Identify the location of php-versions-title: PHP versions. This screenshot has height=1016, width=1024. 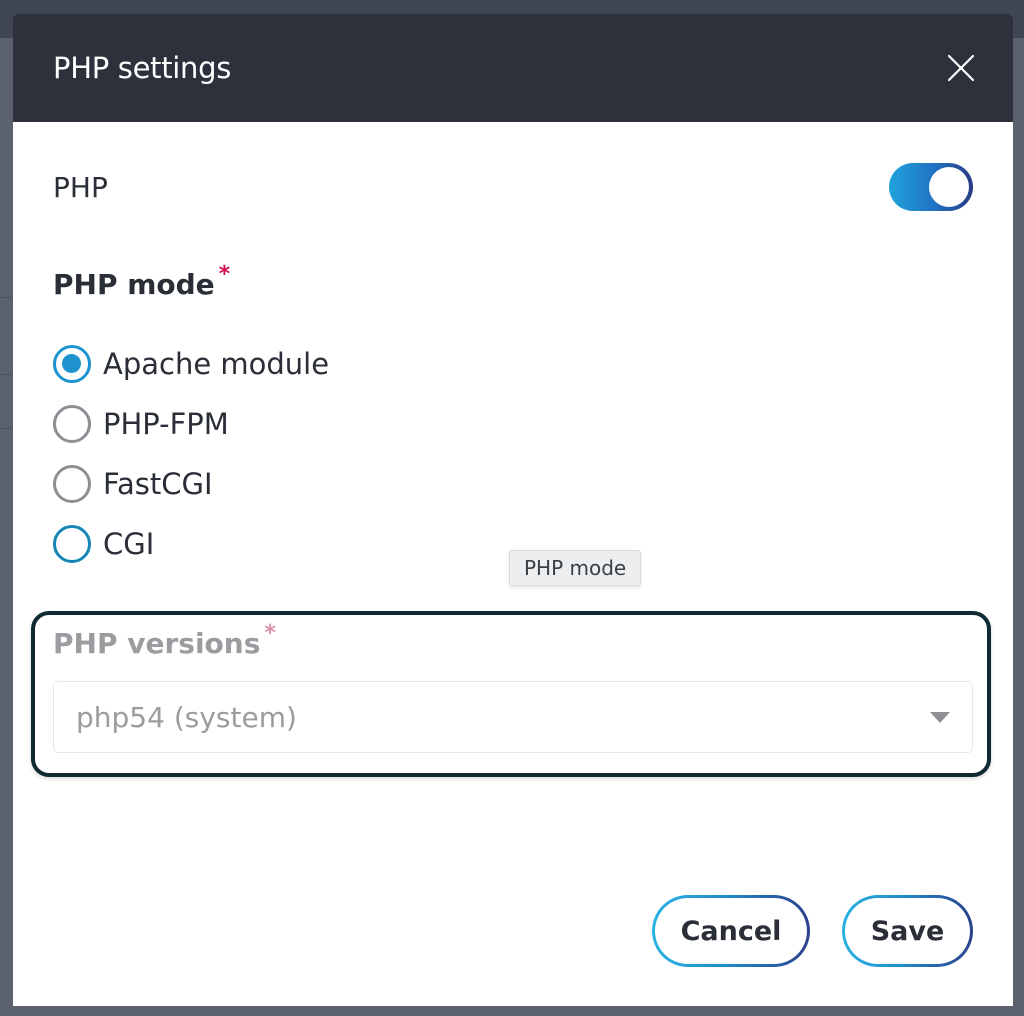
(157, 643).